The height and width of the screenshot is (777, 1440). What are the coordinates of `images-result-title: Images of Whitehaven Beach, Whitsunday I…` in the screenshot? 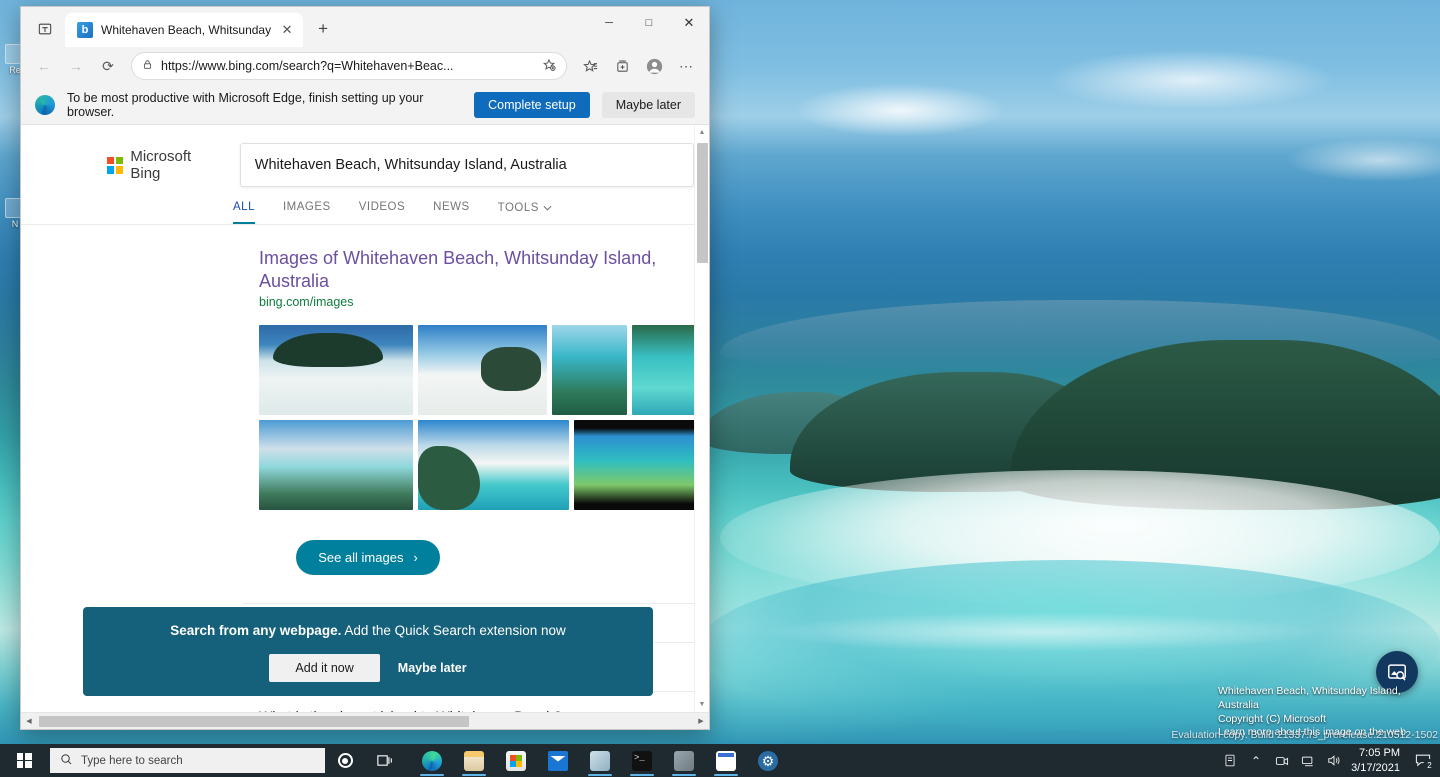 It's located at (476, 269).